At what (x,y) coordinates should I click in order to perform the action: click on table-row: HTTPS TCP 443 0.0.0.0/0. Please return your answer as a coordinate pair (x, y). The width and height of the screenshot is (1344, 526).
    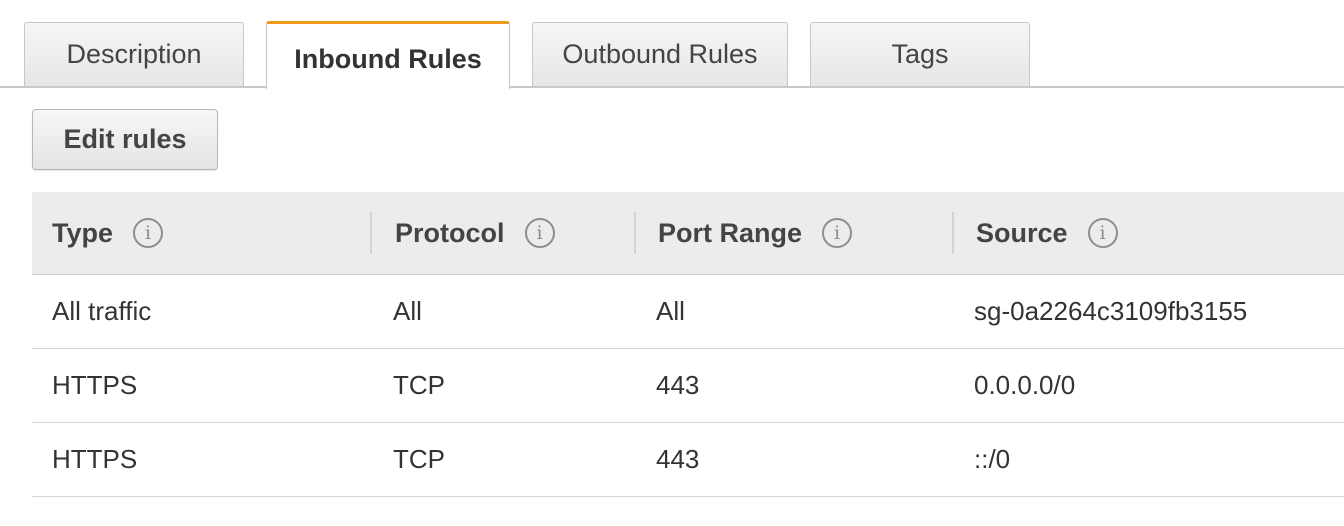
    Looking at the image, I should click on (688, 386).